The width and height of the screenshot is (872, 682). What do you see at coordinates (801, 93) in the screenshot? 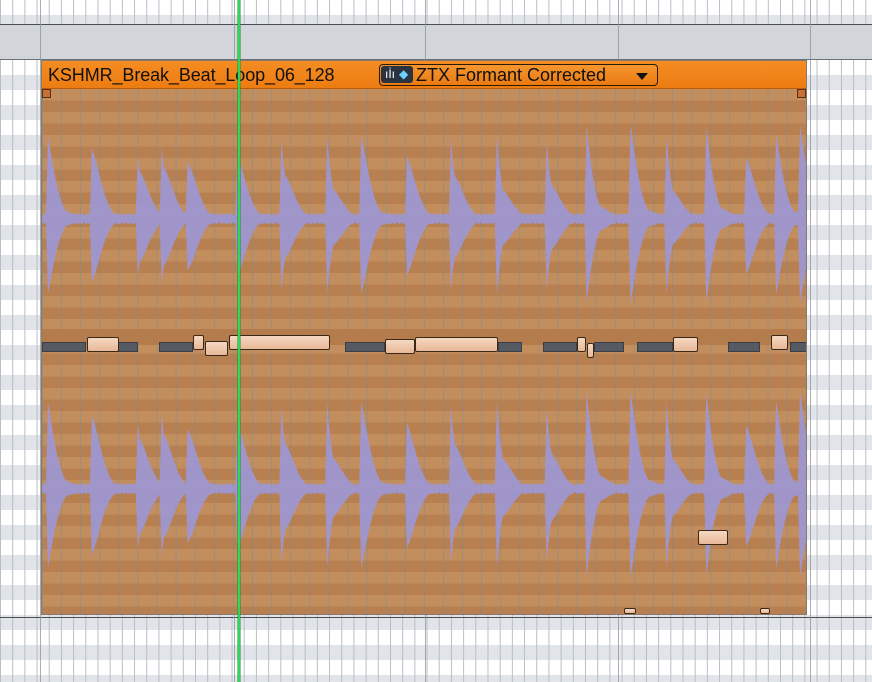
I see `clip-resize-handle-right` at bounding box center [801, 93].